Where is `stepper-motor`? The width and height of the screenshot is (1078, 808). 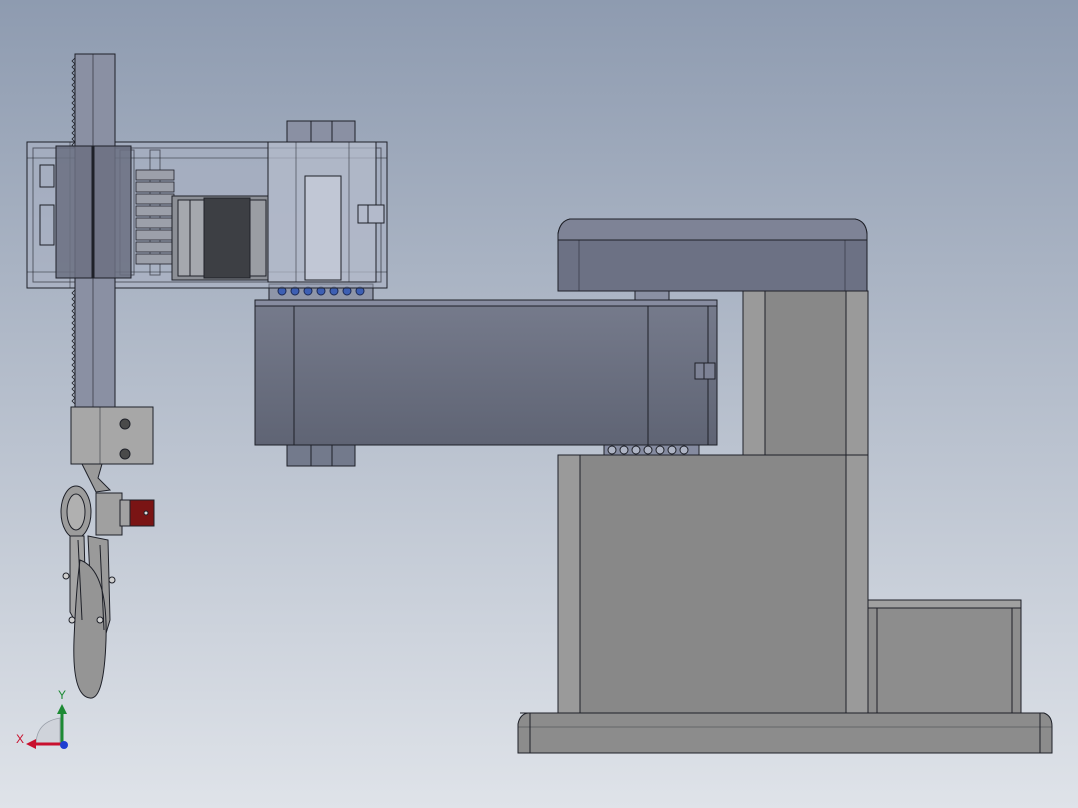 stepper-motor is located at coordinates (220, 238).